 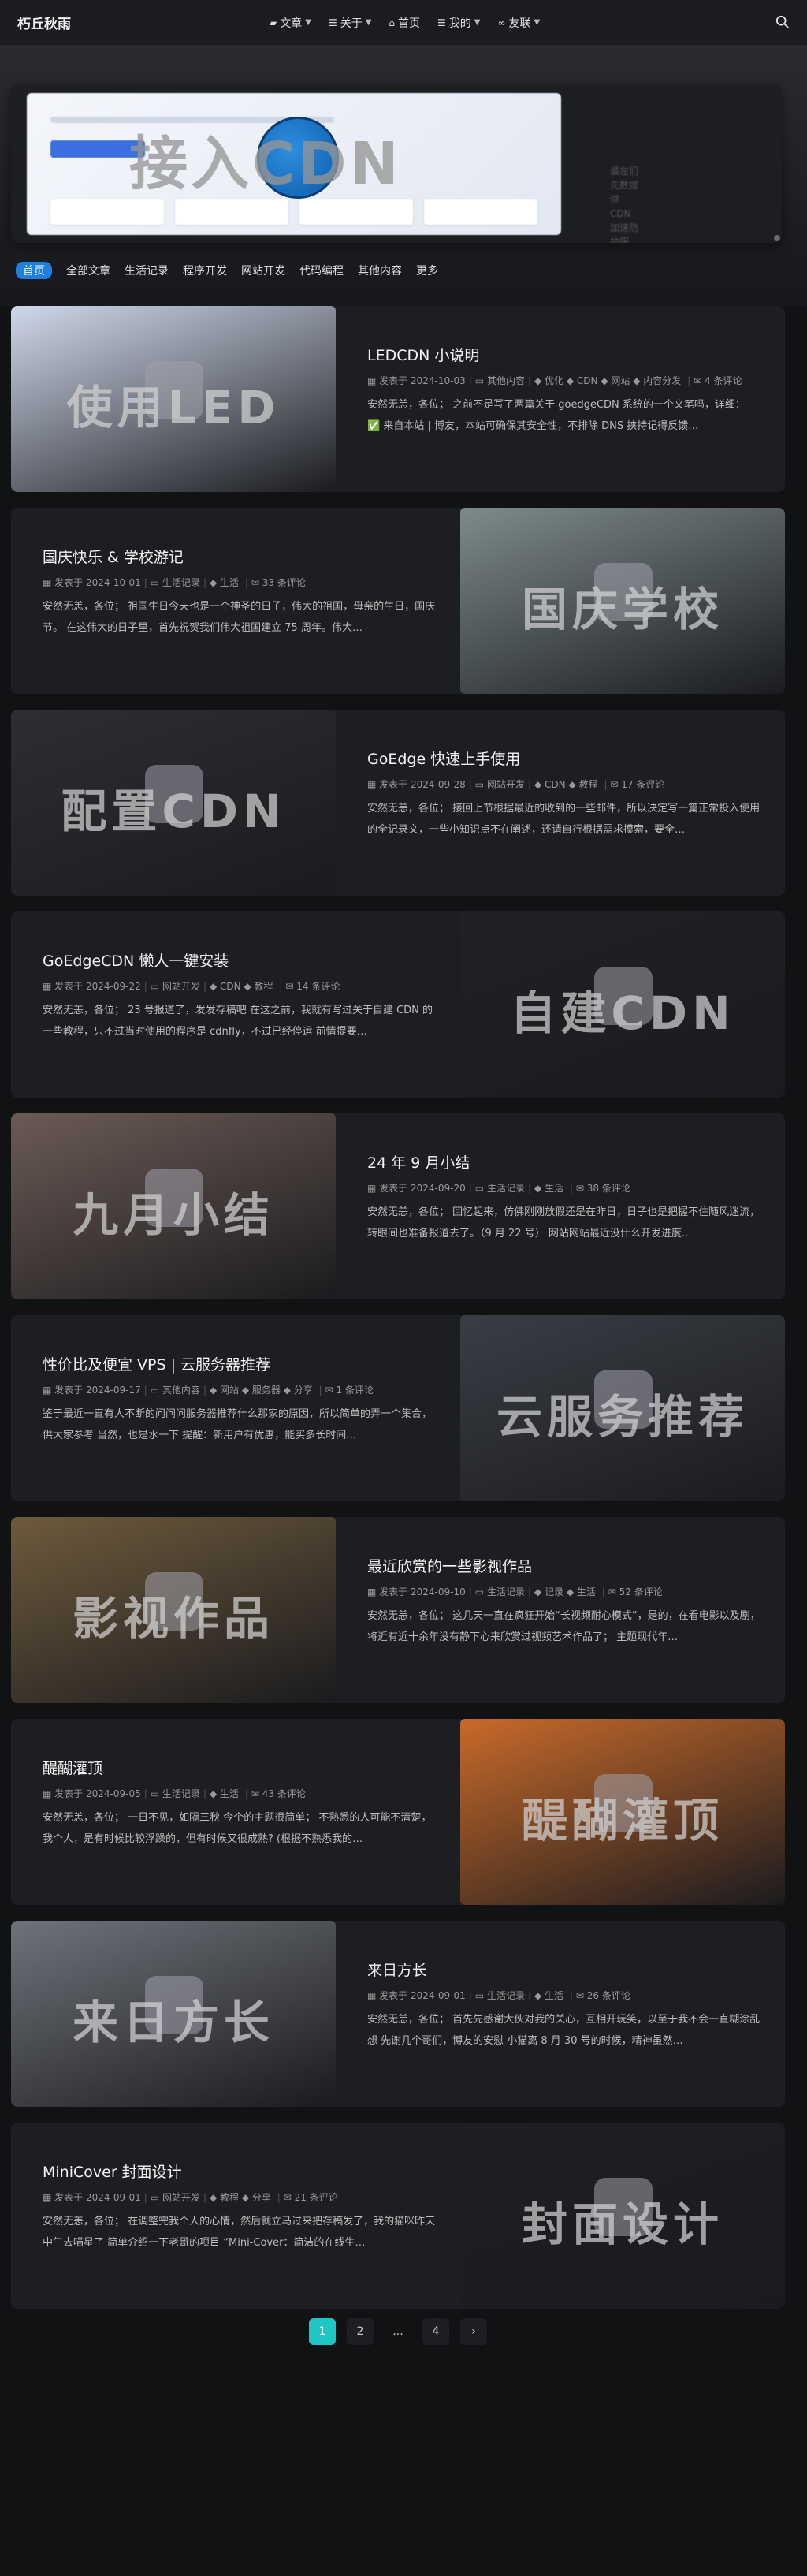 What do you see at coordinates (397, 1969) in the screenshot?
I see `post-title: 来日方长` at bounding box center [397, 1969].